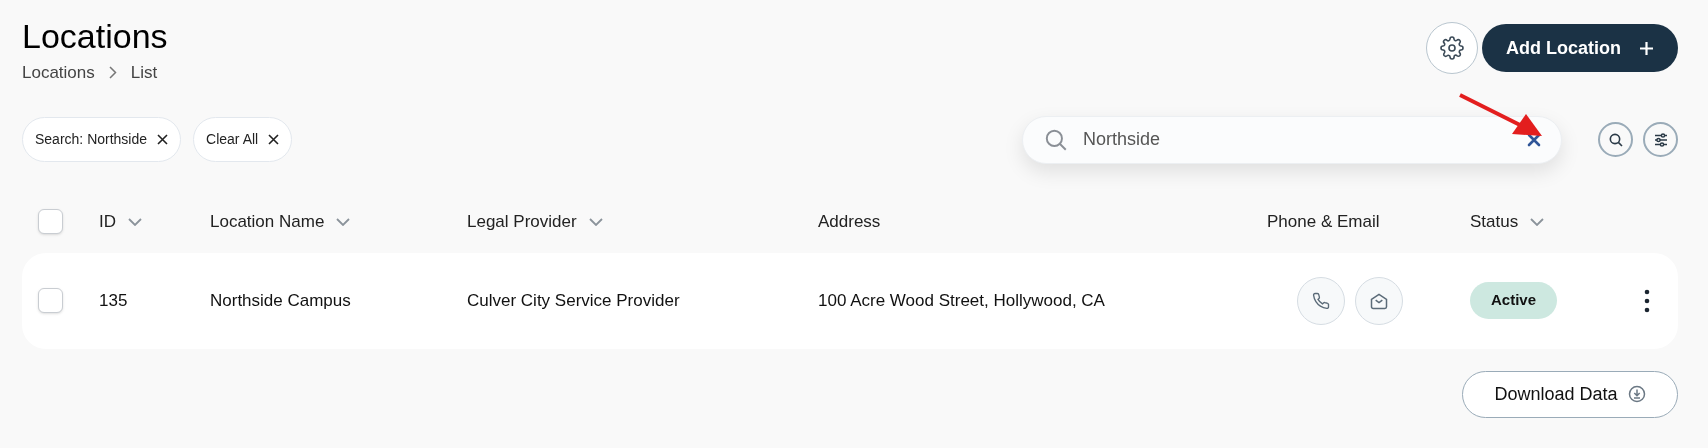  What do you see at coordinates (1379, 300) in the screenshot?
I see `email-button` at bounding box center [1379, 300].